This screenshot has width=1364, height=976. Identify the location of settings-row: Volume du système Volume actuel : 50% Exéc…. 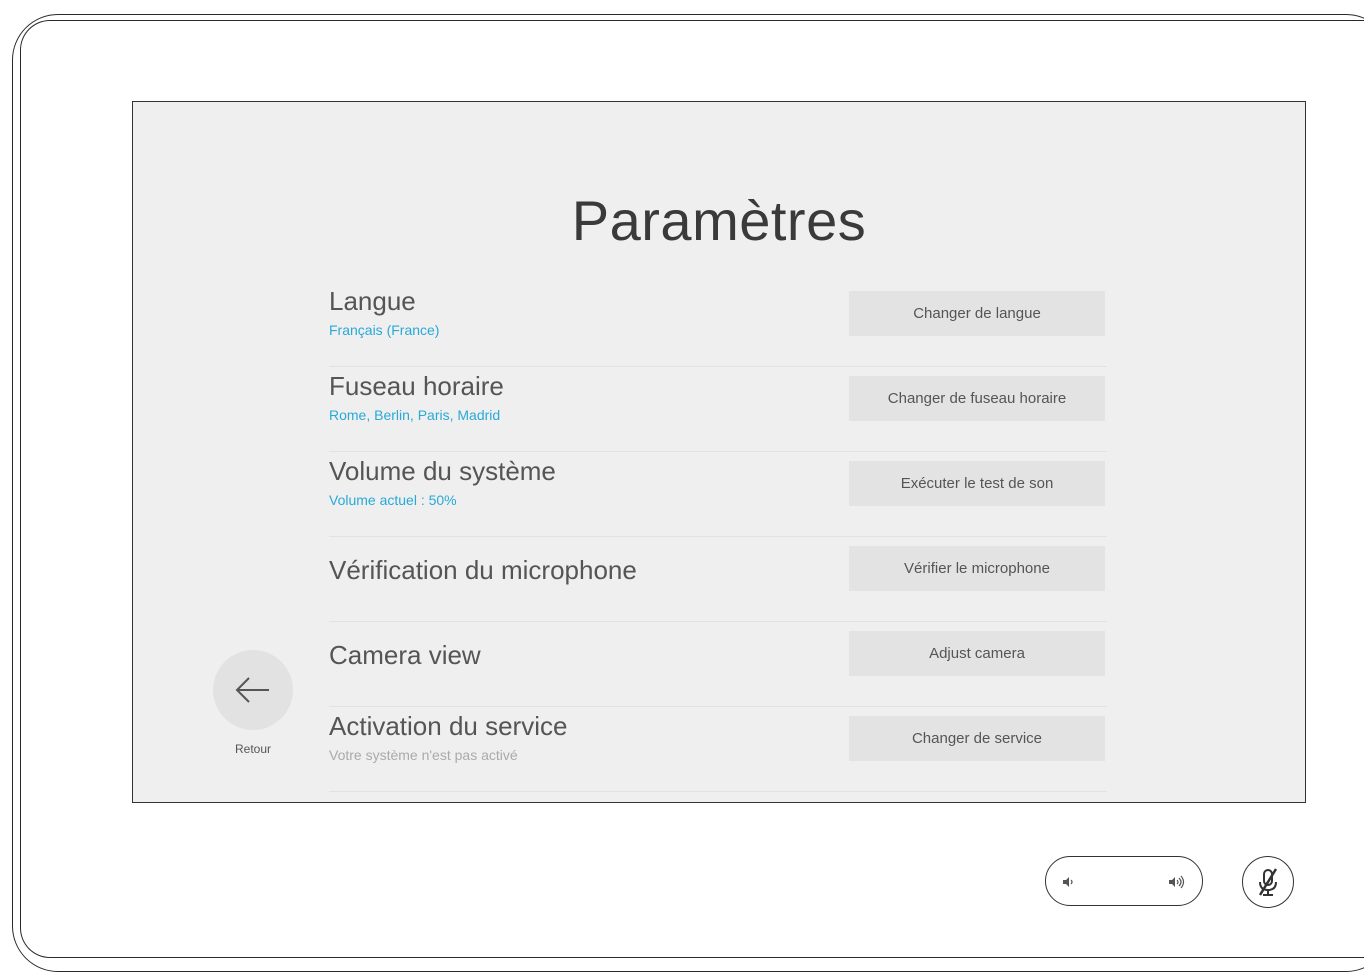
(718, 495).